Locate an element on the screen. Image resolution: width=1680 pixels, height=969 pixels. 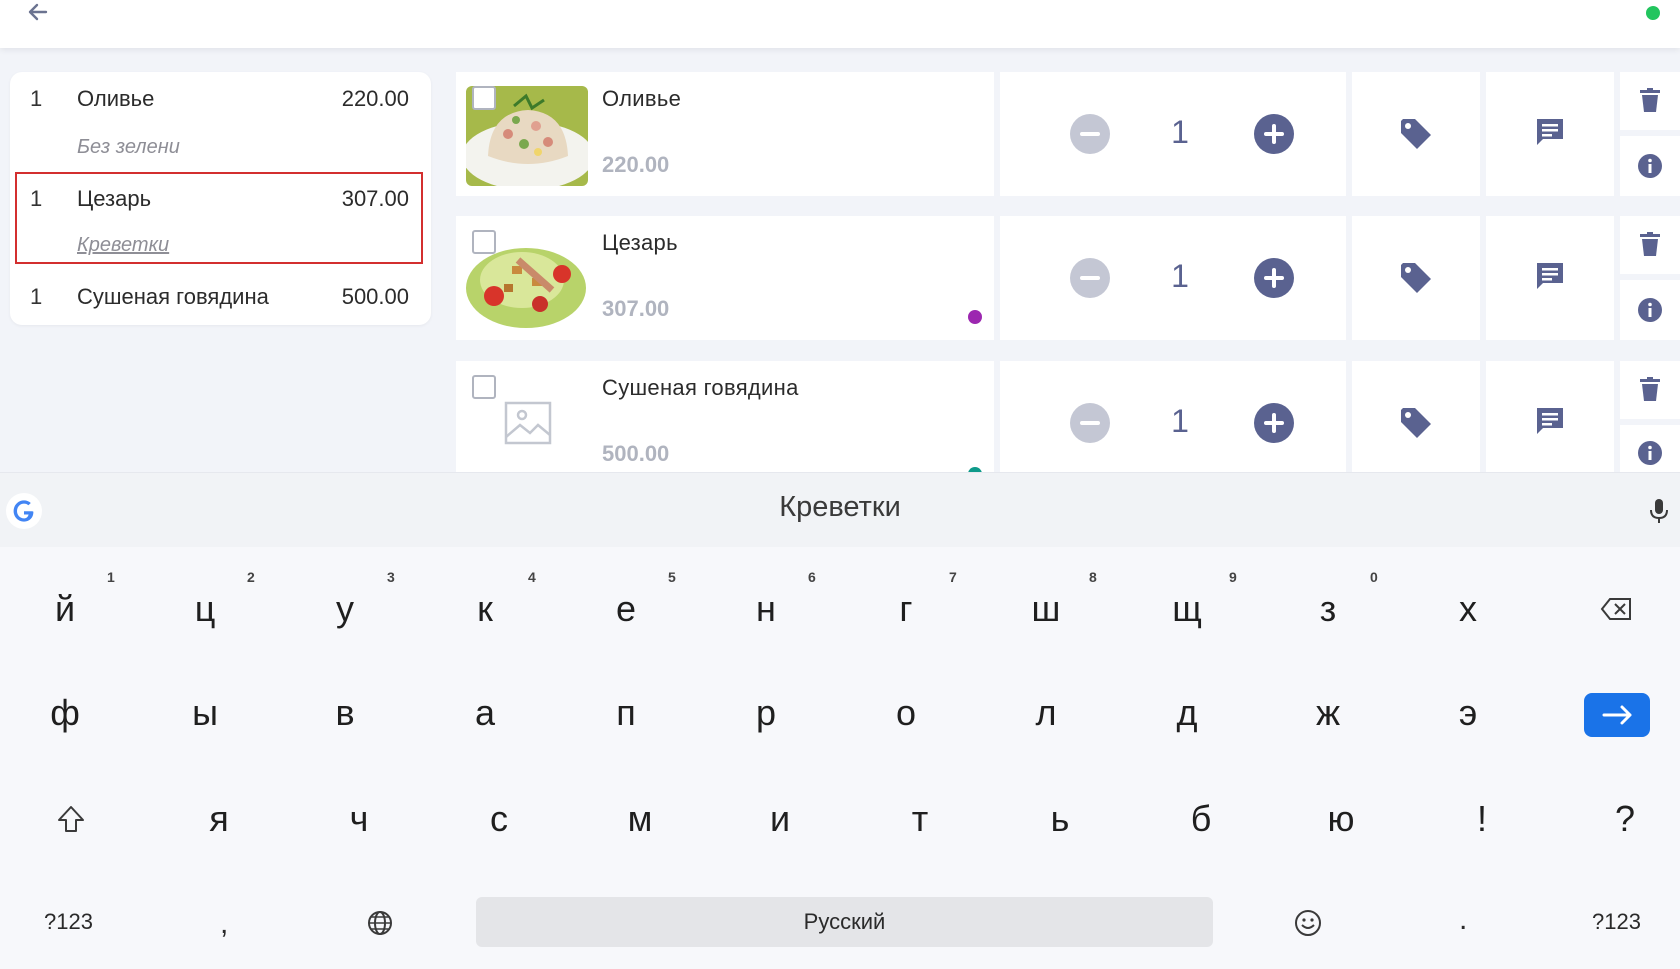
backspace-key is located at coordinates (1616, 609).